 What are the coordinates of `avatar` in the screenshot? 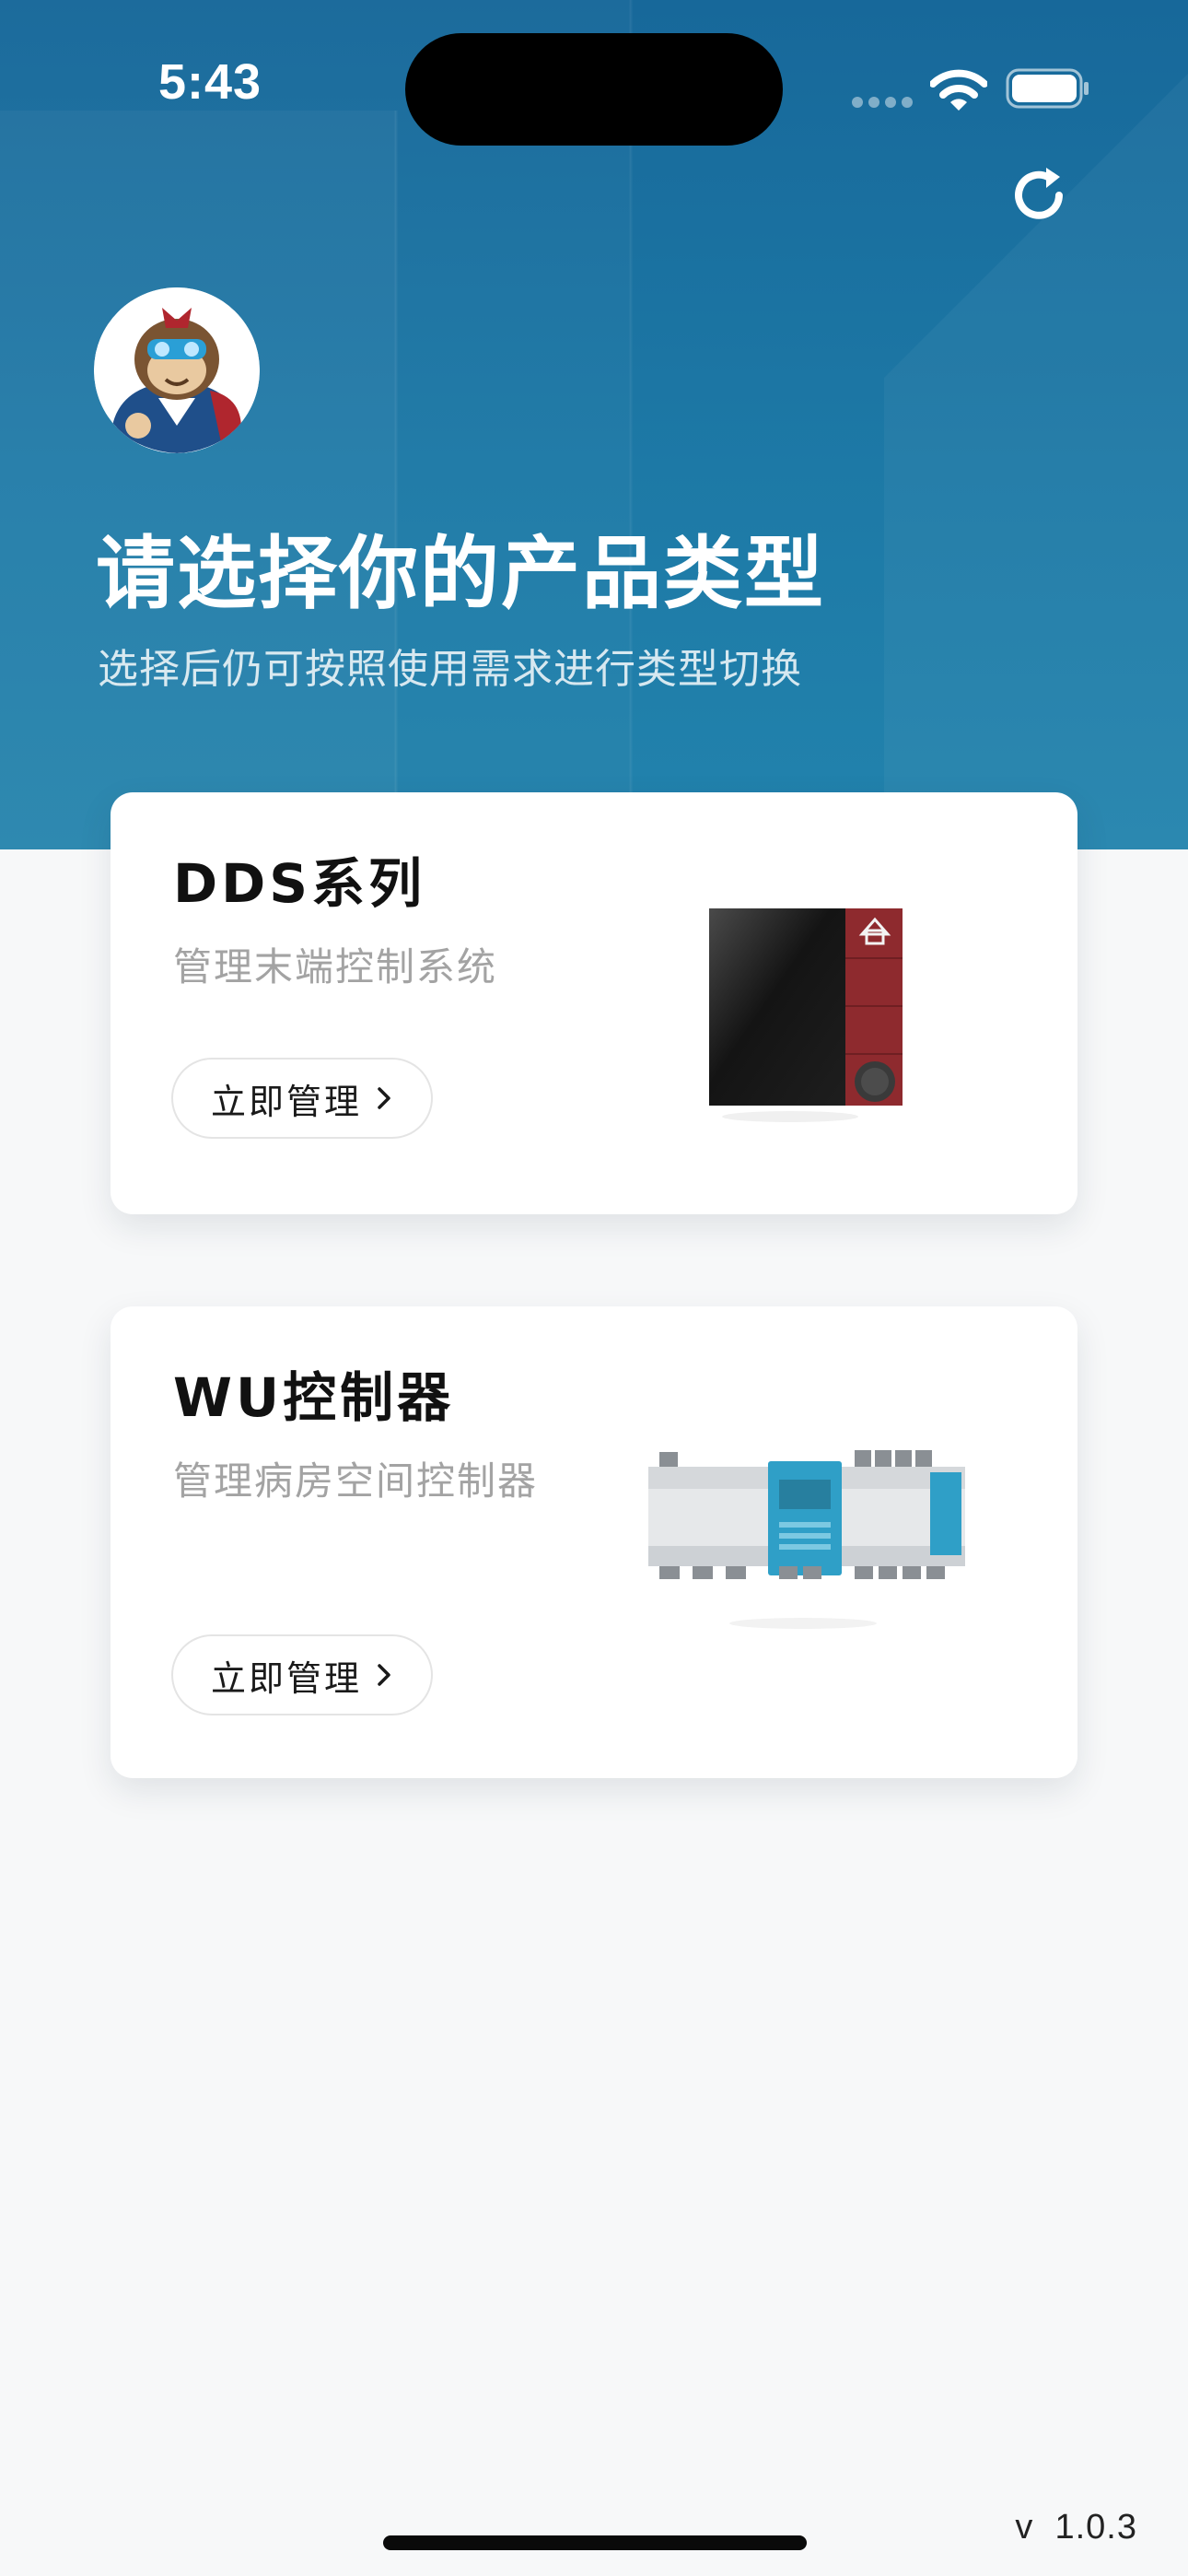 It's located at (177, 370).